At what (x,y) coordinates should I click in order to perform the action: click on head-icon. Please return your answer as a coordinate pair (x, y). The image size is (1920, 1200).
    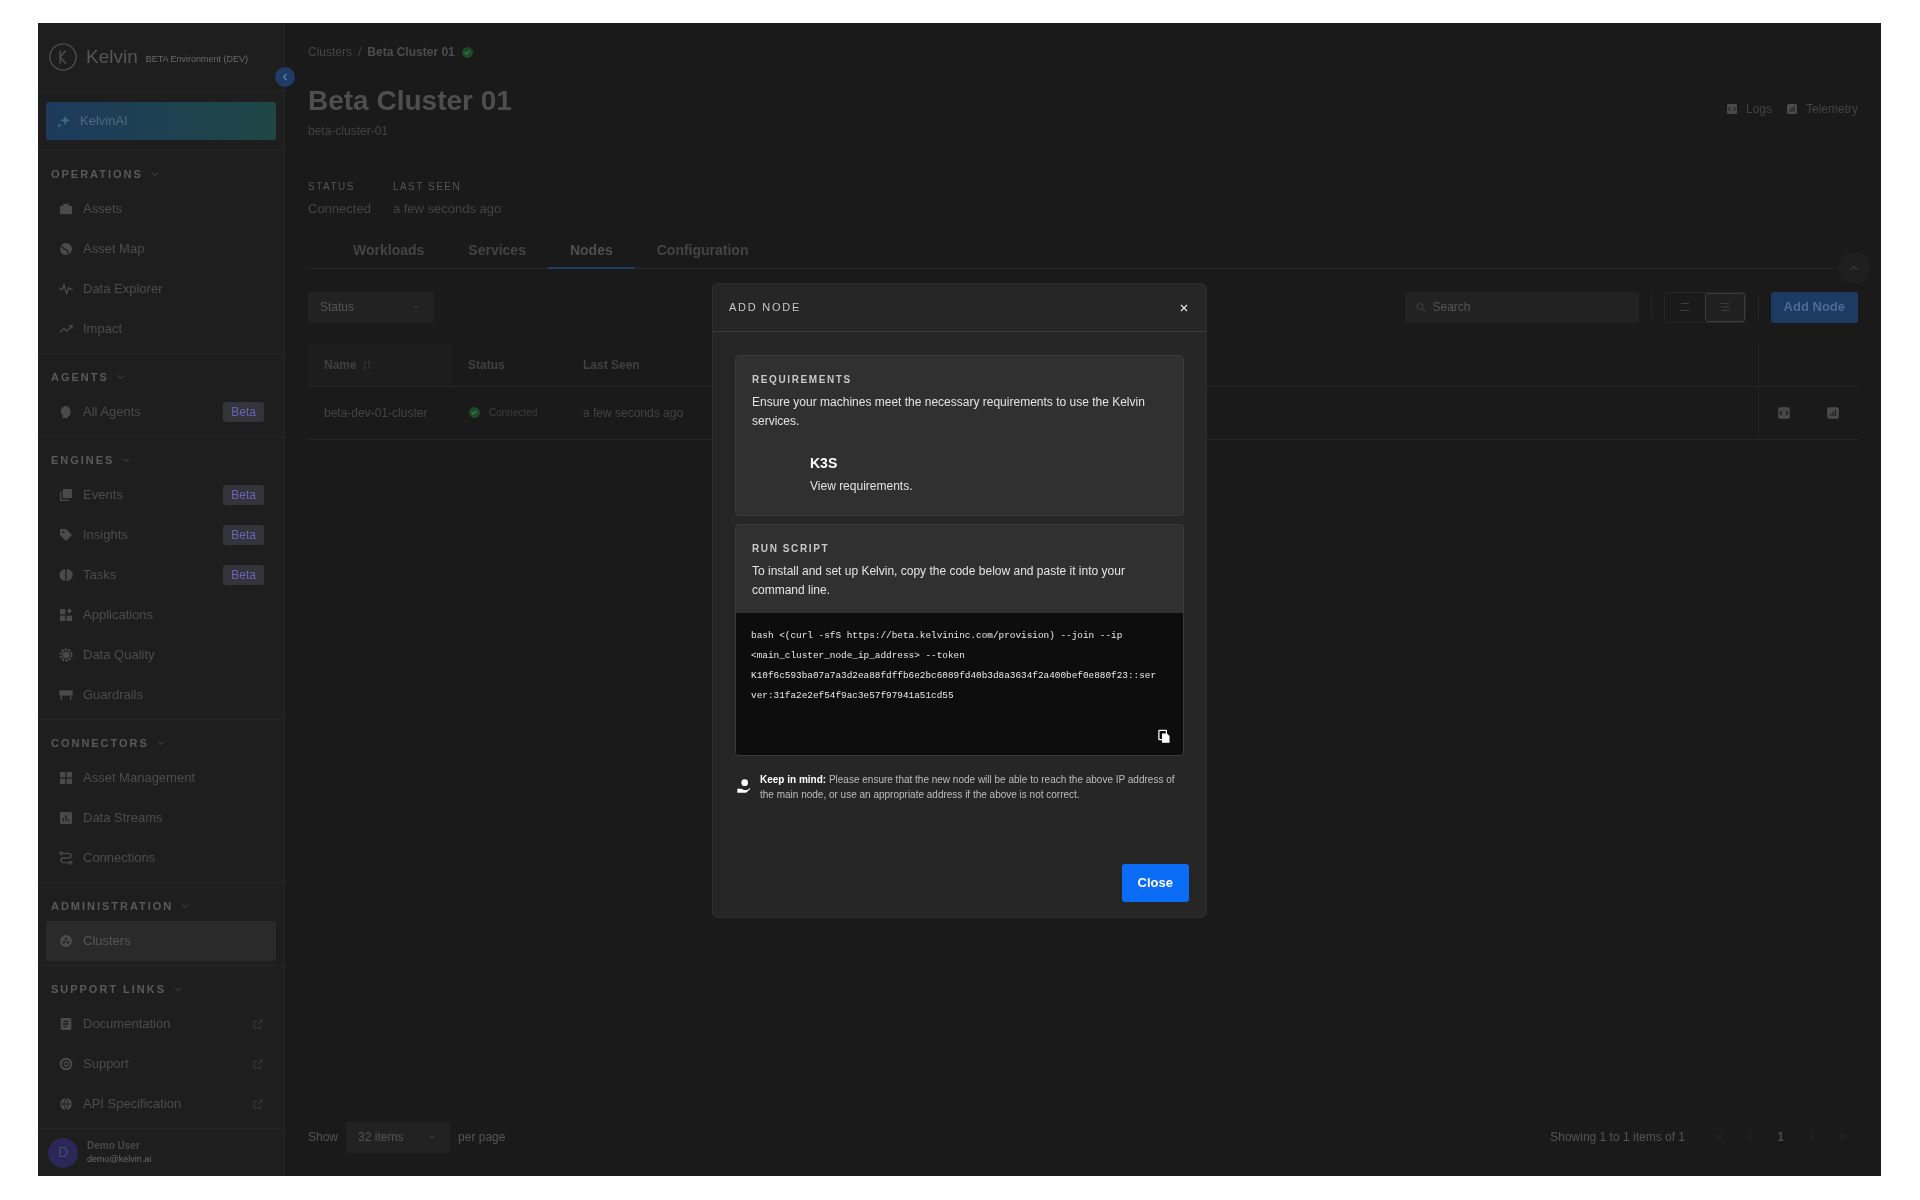
    Looking at the image, I should click on (66, 412).